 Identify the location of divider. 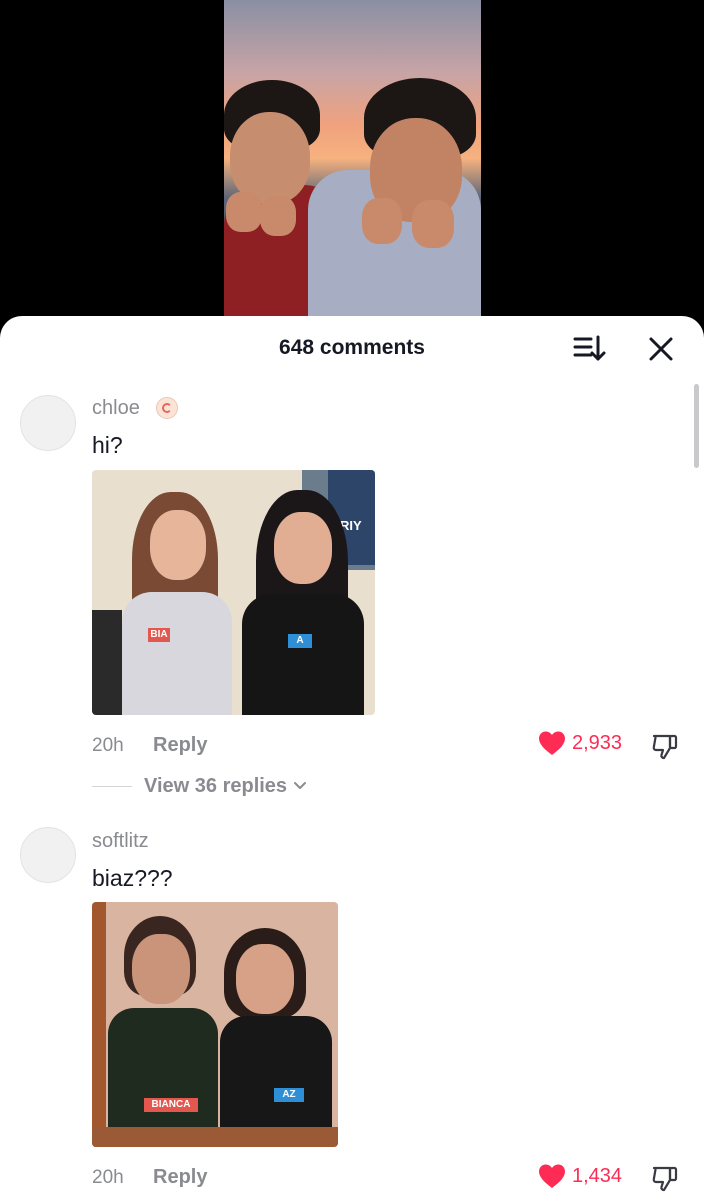
(112, 786).